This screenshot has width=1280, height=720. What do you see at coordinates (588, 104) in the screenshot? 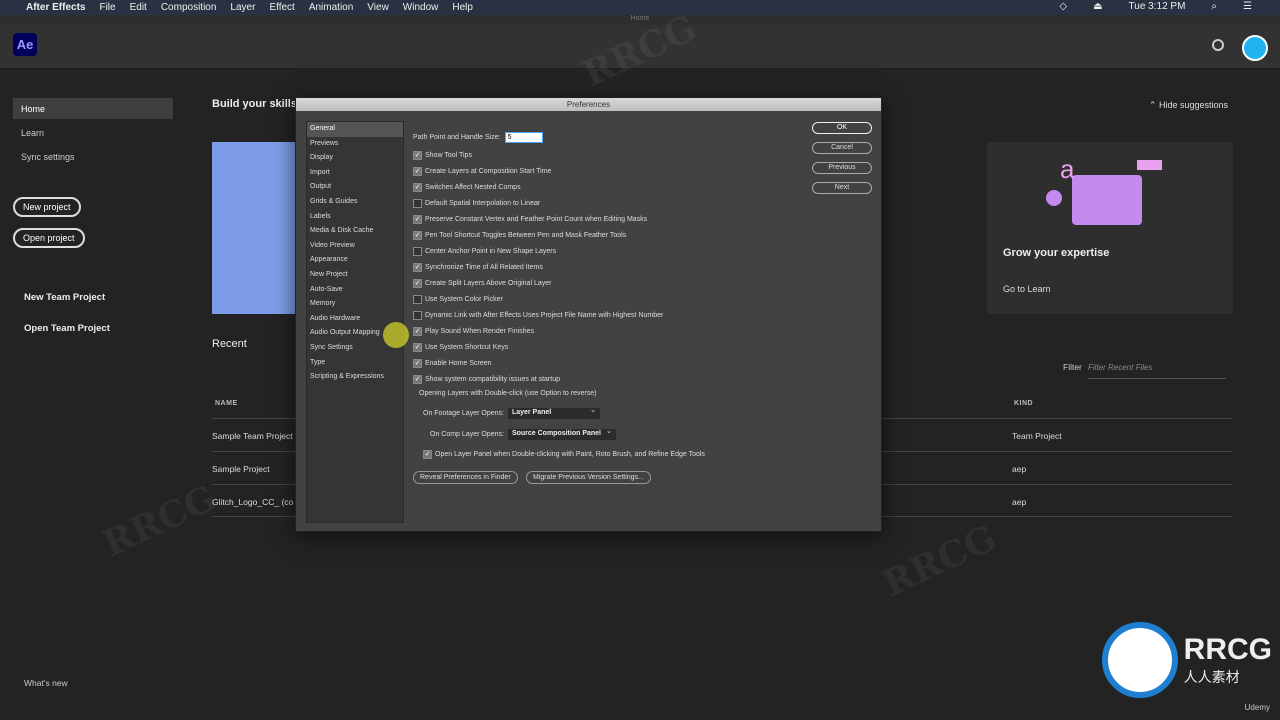
I see `dialog-title: Preferences` at bounding box center [588, 104].